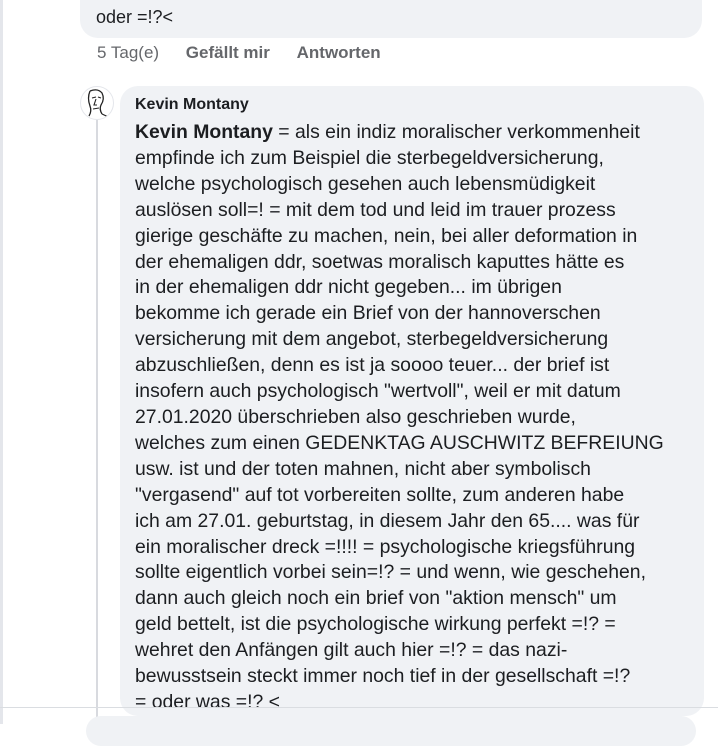 This screenshot has width=718, height=746. I want to click on page-left-border, so click(1, 362).